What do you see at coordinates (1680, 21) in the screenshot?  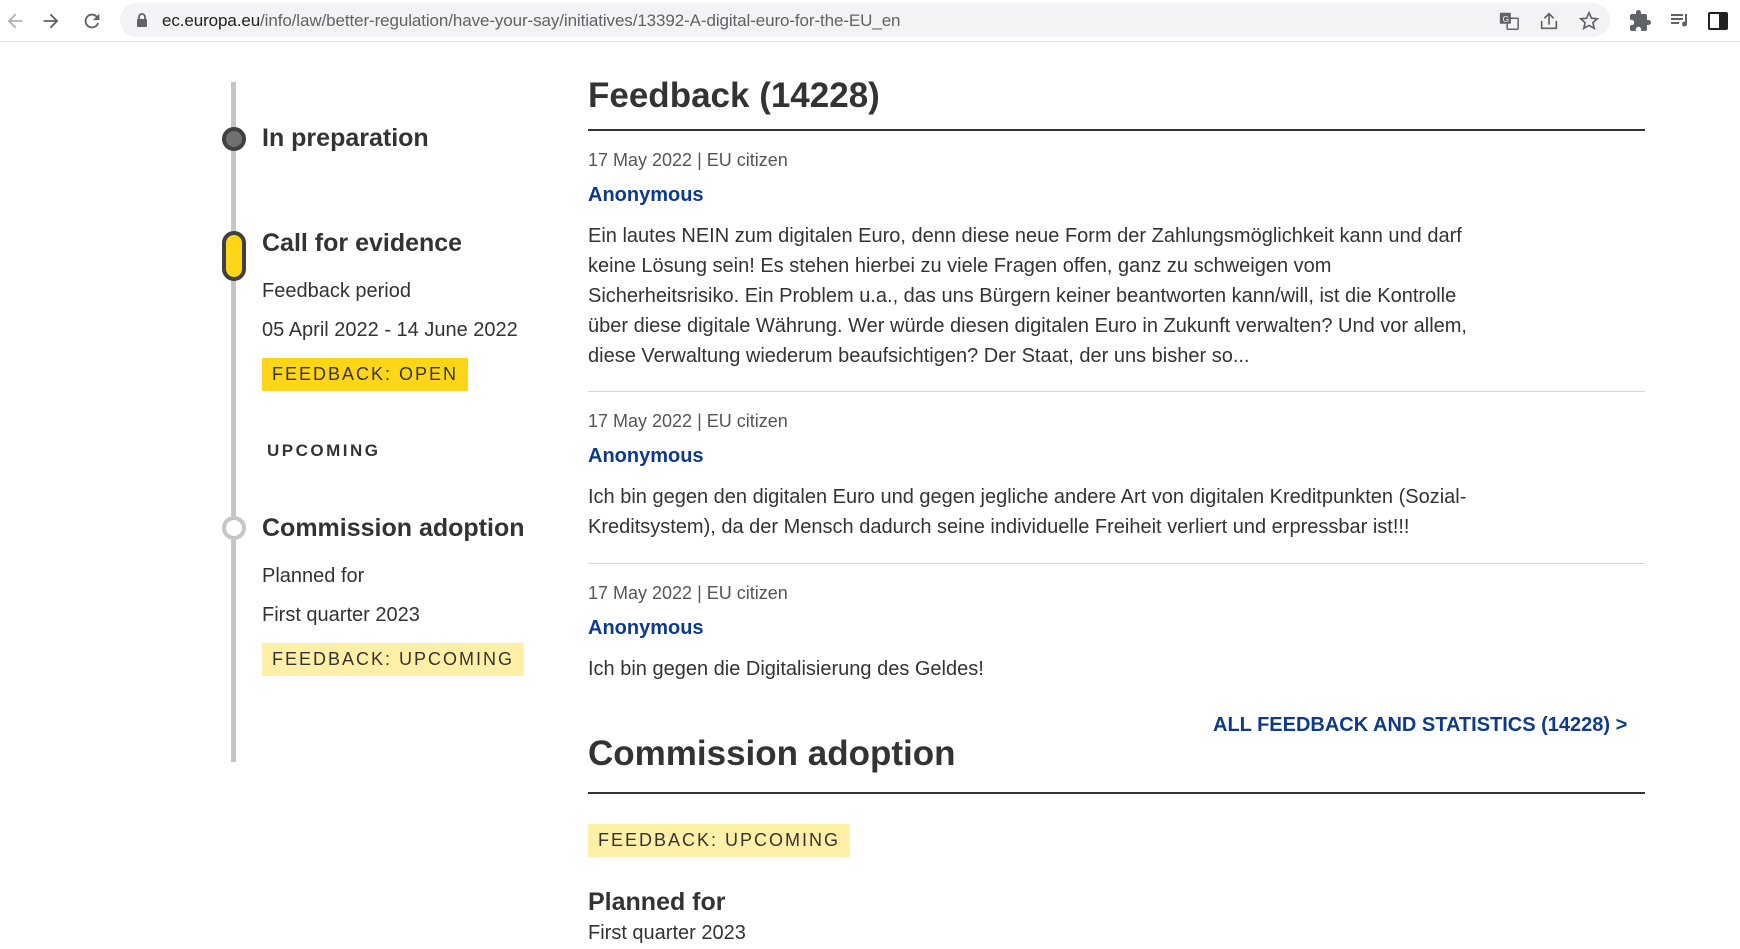 I see `reading-list-icon` at bounding box center [1680, 21].